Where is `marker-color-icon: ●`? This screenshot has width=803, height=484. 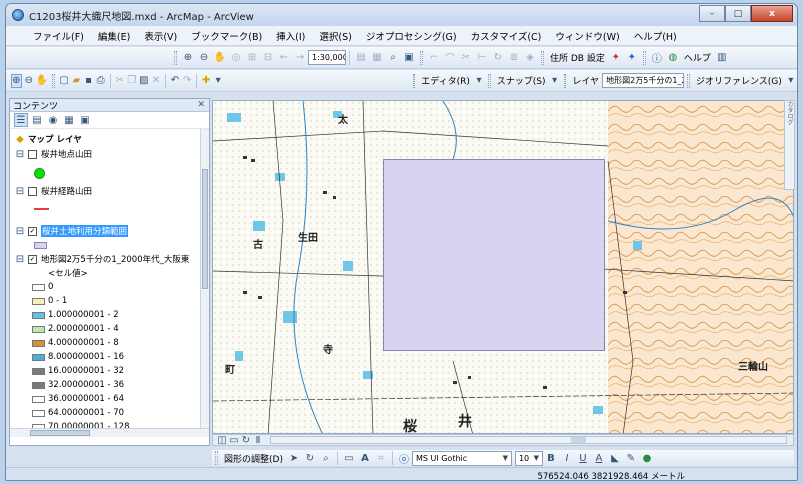
marker-color-icon: ● is located at coordinates (647, 458).